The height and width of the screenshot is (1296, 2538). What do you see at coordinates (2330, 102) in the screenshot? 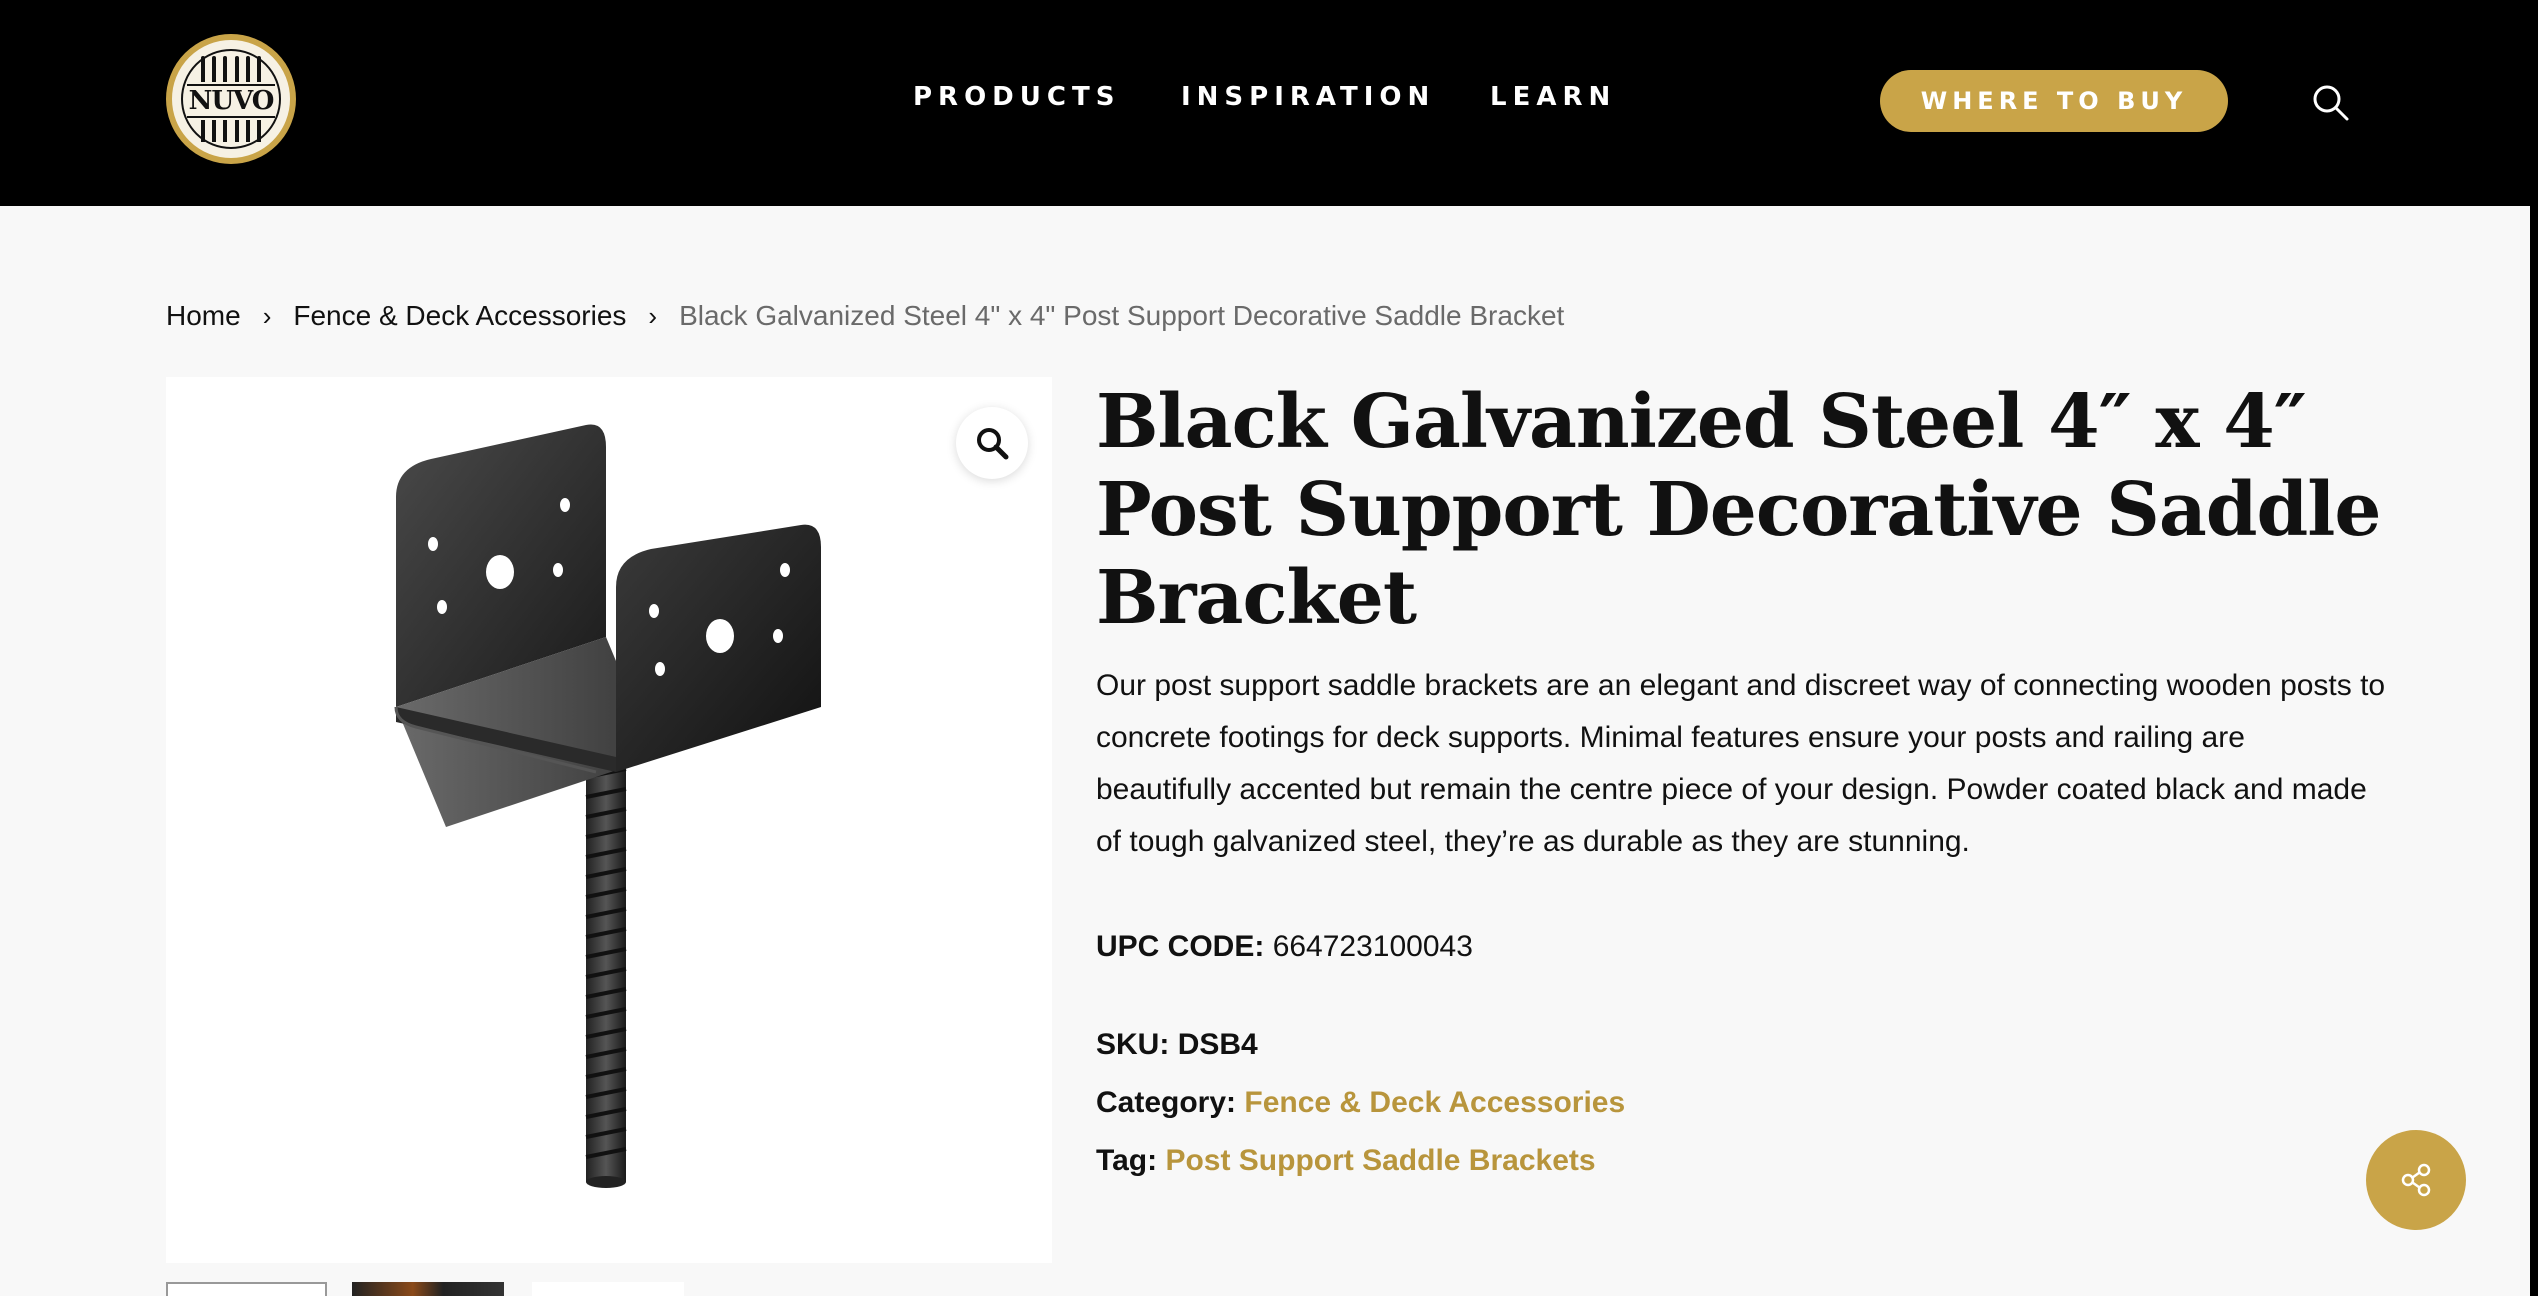
I see `search-icon` at bounding box center [2330, 102].